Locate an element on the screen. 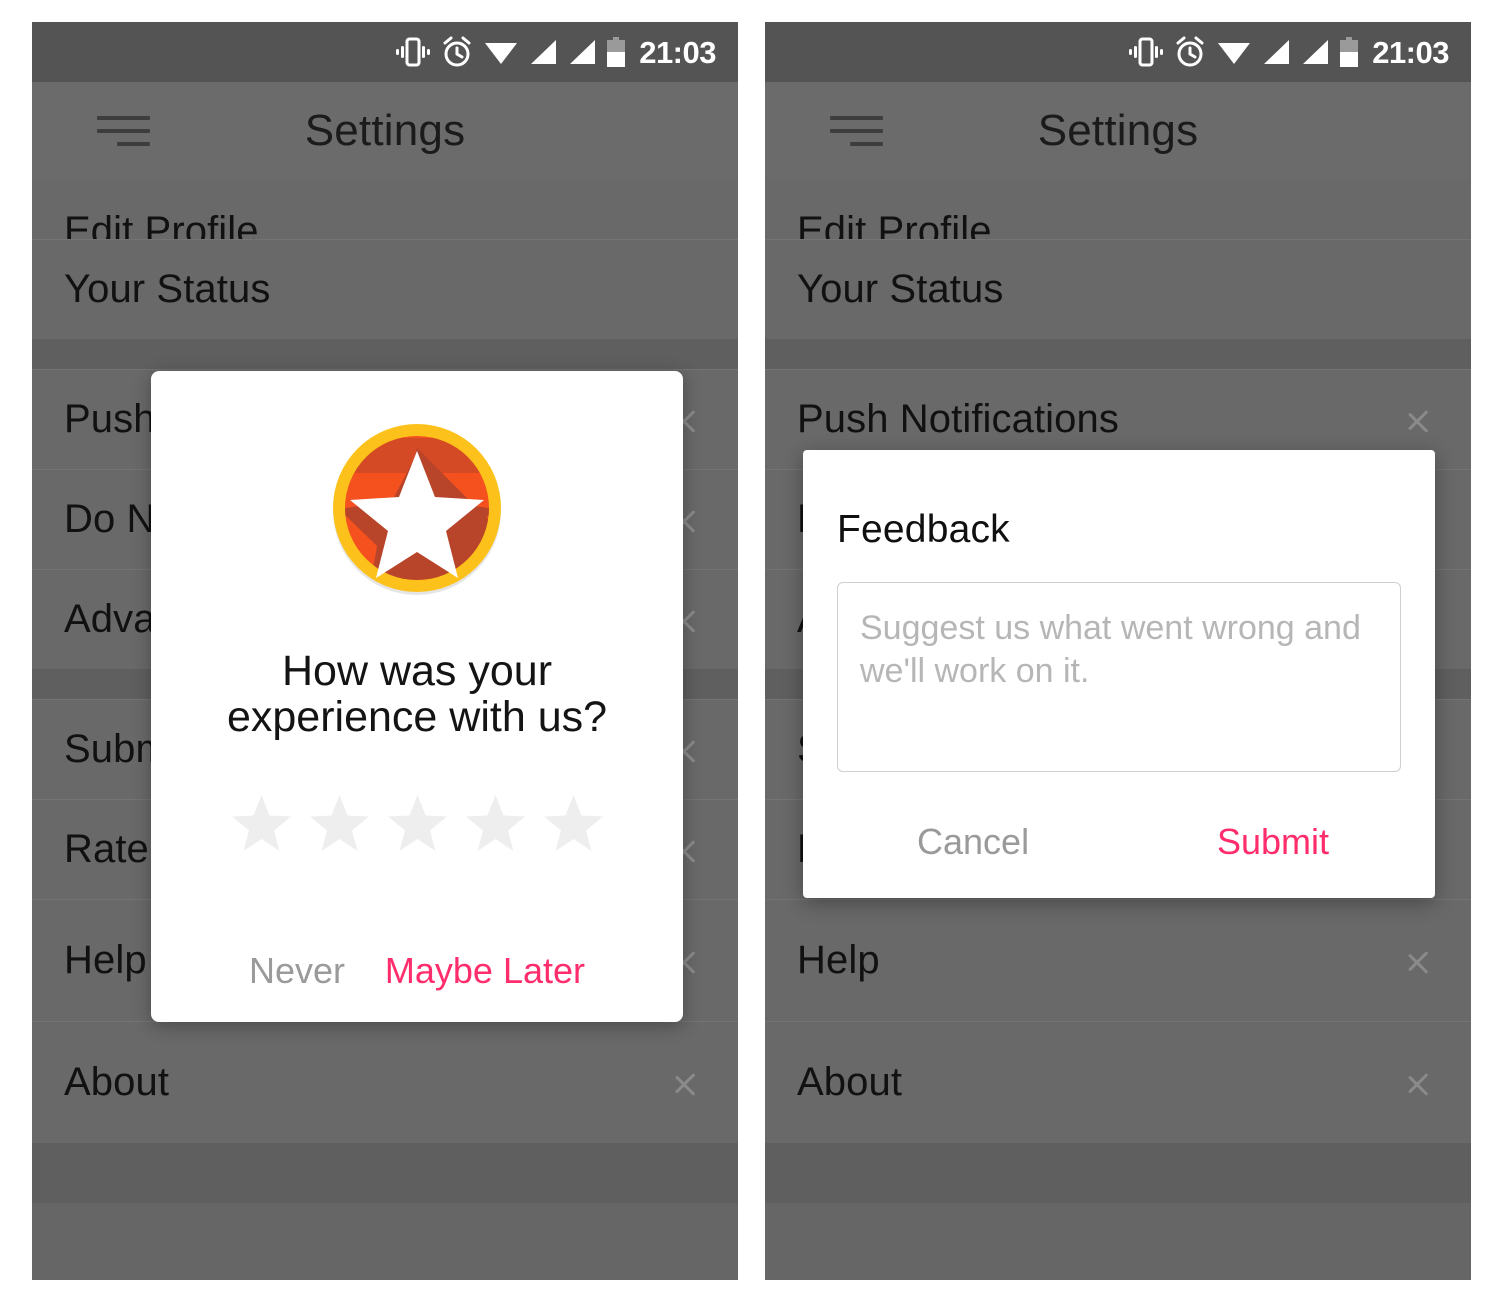 The height and width of the screenshot is (1304, 1500). star-rating-control is located at coordinates (417, 823).